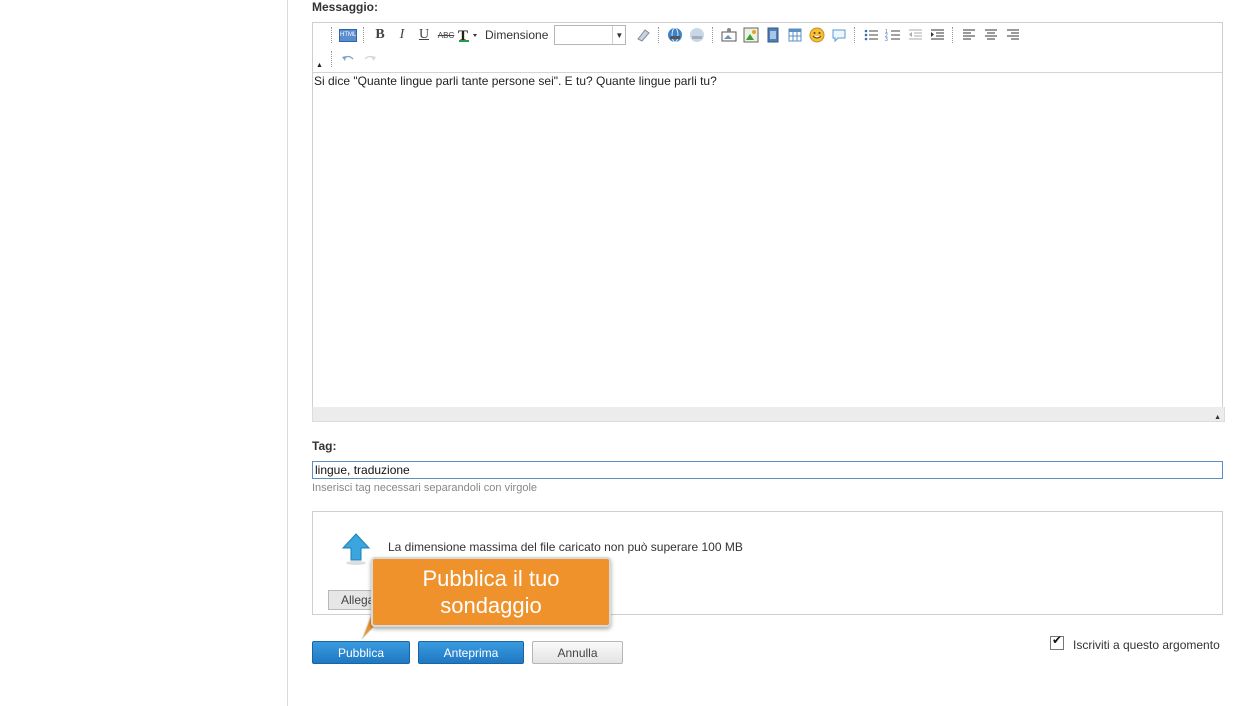 This screenshot has height=706, width=1238. What do you see at coordinates (768, 414) in the screenshot?
I see `editor-resize-bar: ▲` at bounding box center [768, 414].